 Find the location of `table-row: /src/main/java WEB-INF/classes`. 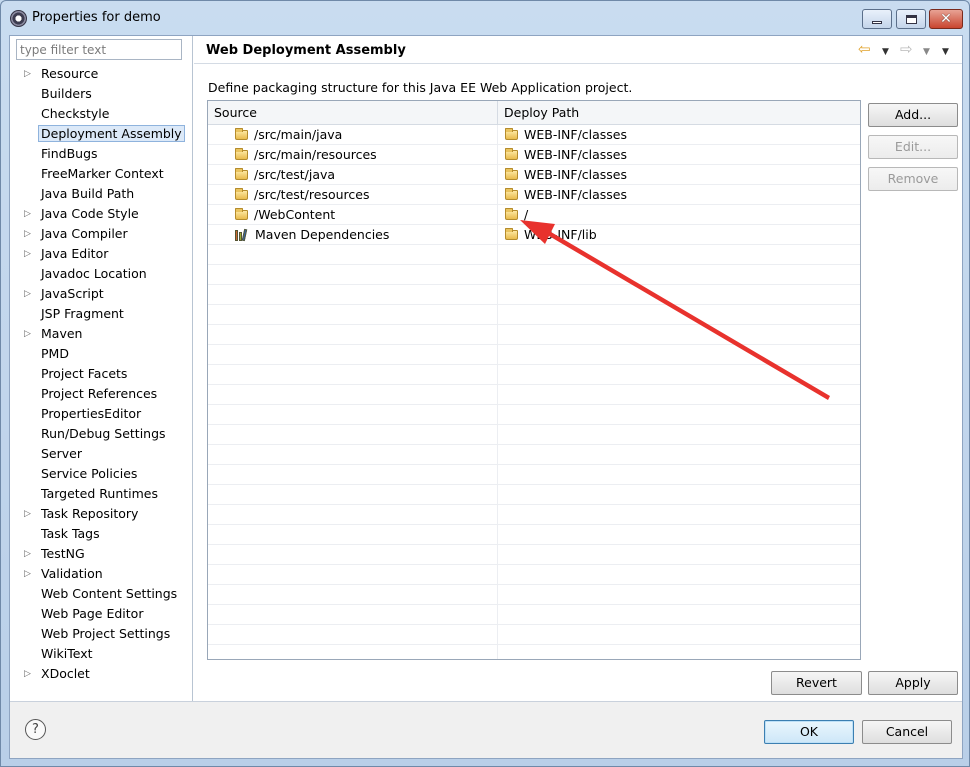

table-row: /src/main/java WEB-INF/classes is located at coordinates (534, 135).